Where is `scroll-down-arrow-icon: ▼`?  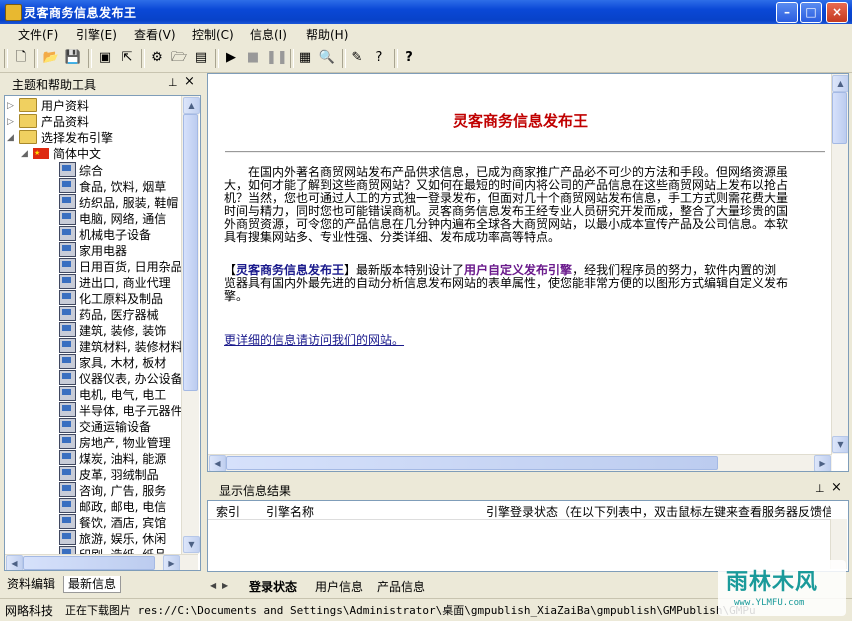 scroll-down-arrow-icon: ▼ is located at coordinates (191, 544).